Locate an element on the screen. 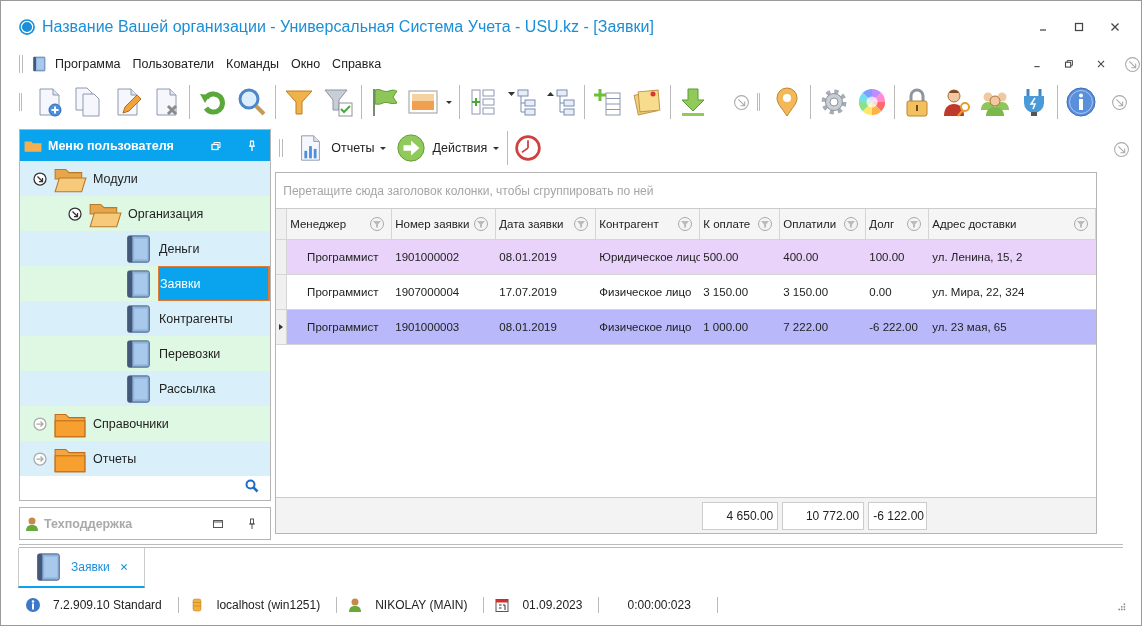  table-cell: 400.00 is located at coordinates (823, 257).